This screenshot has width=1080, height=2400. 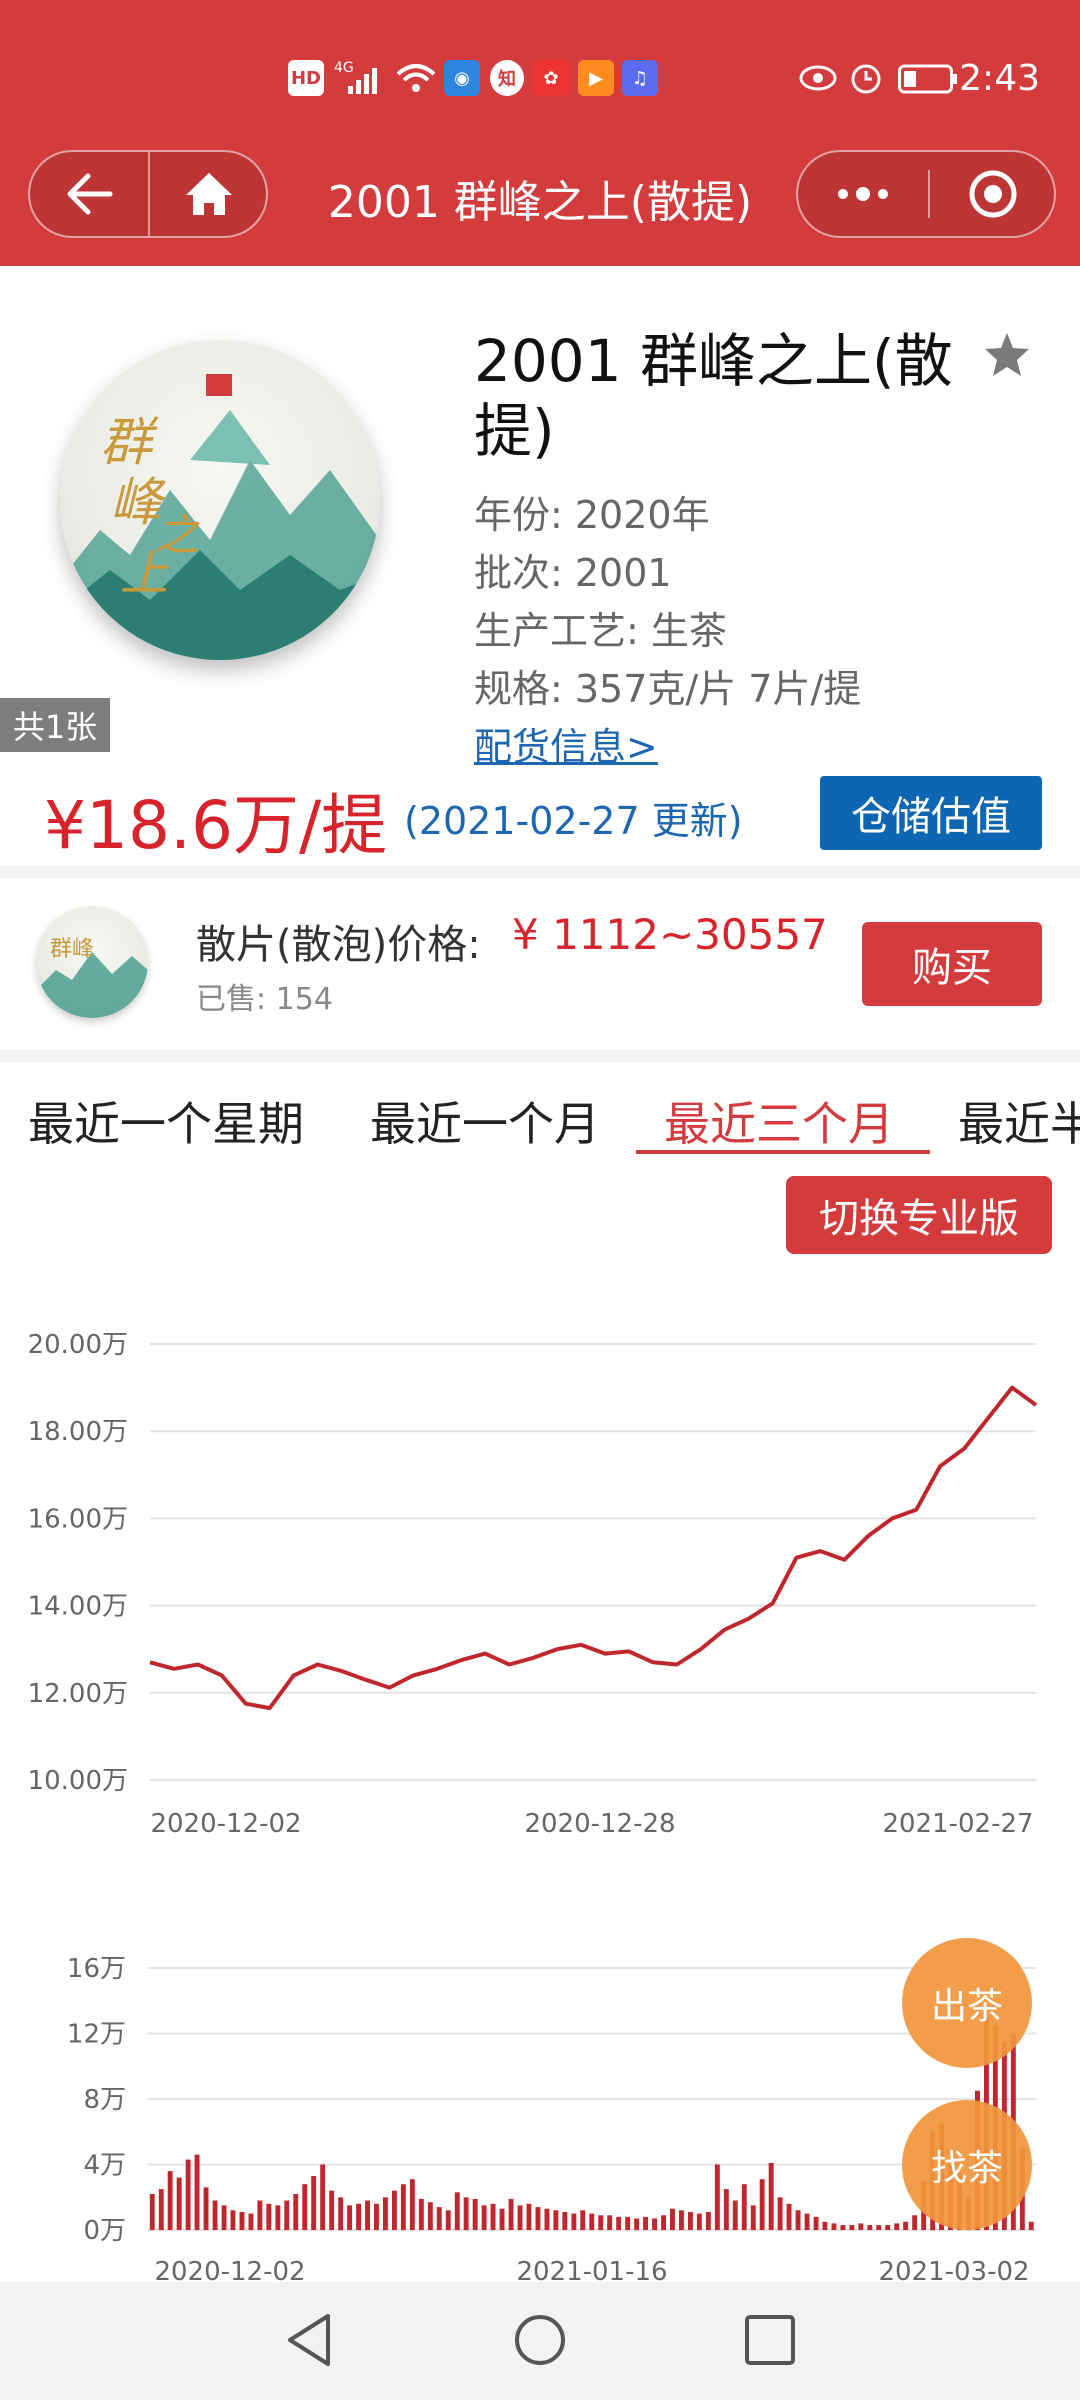 What do you see at coordinates (78, 1519) in the screenshot?
I see `line-chart-y-tick-label: 16.00万` at bounding box center [78, 1519].